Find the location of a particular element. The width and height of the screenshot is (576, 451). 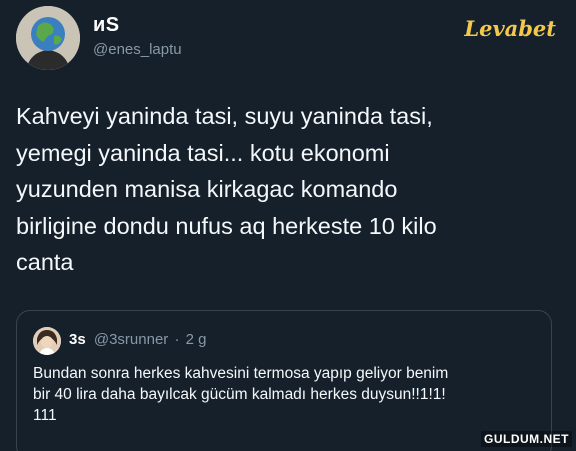

tweet-line: yuzunden manisa kirkagac komando is located at coordinates (207, 189).